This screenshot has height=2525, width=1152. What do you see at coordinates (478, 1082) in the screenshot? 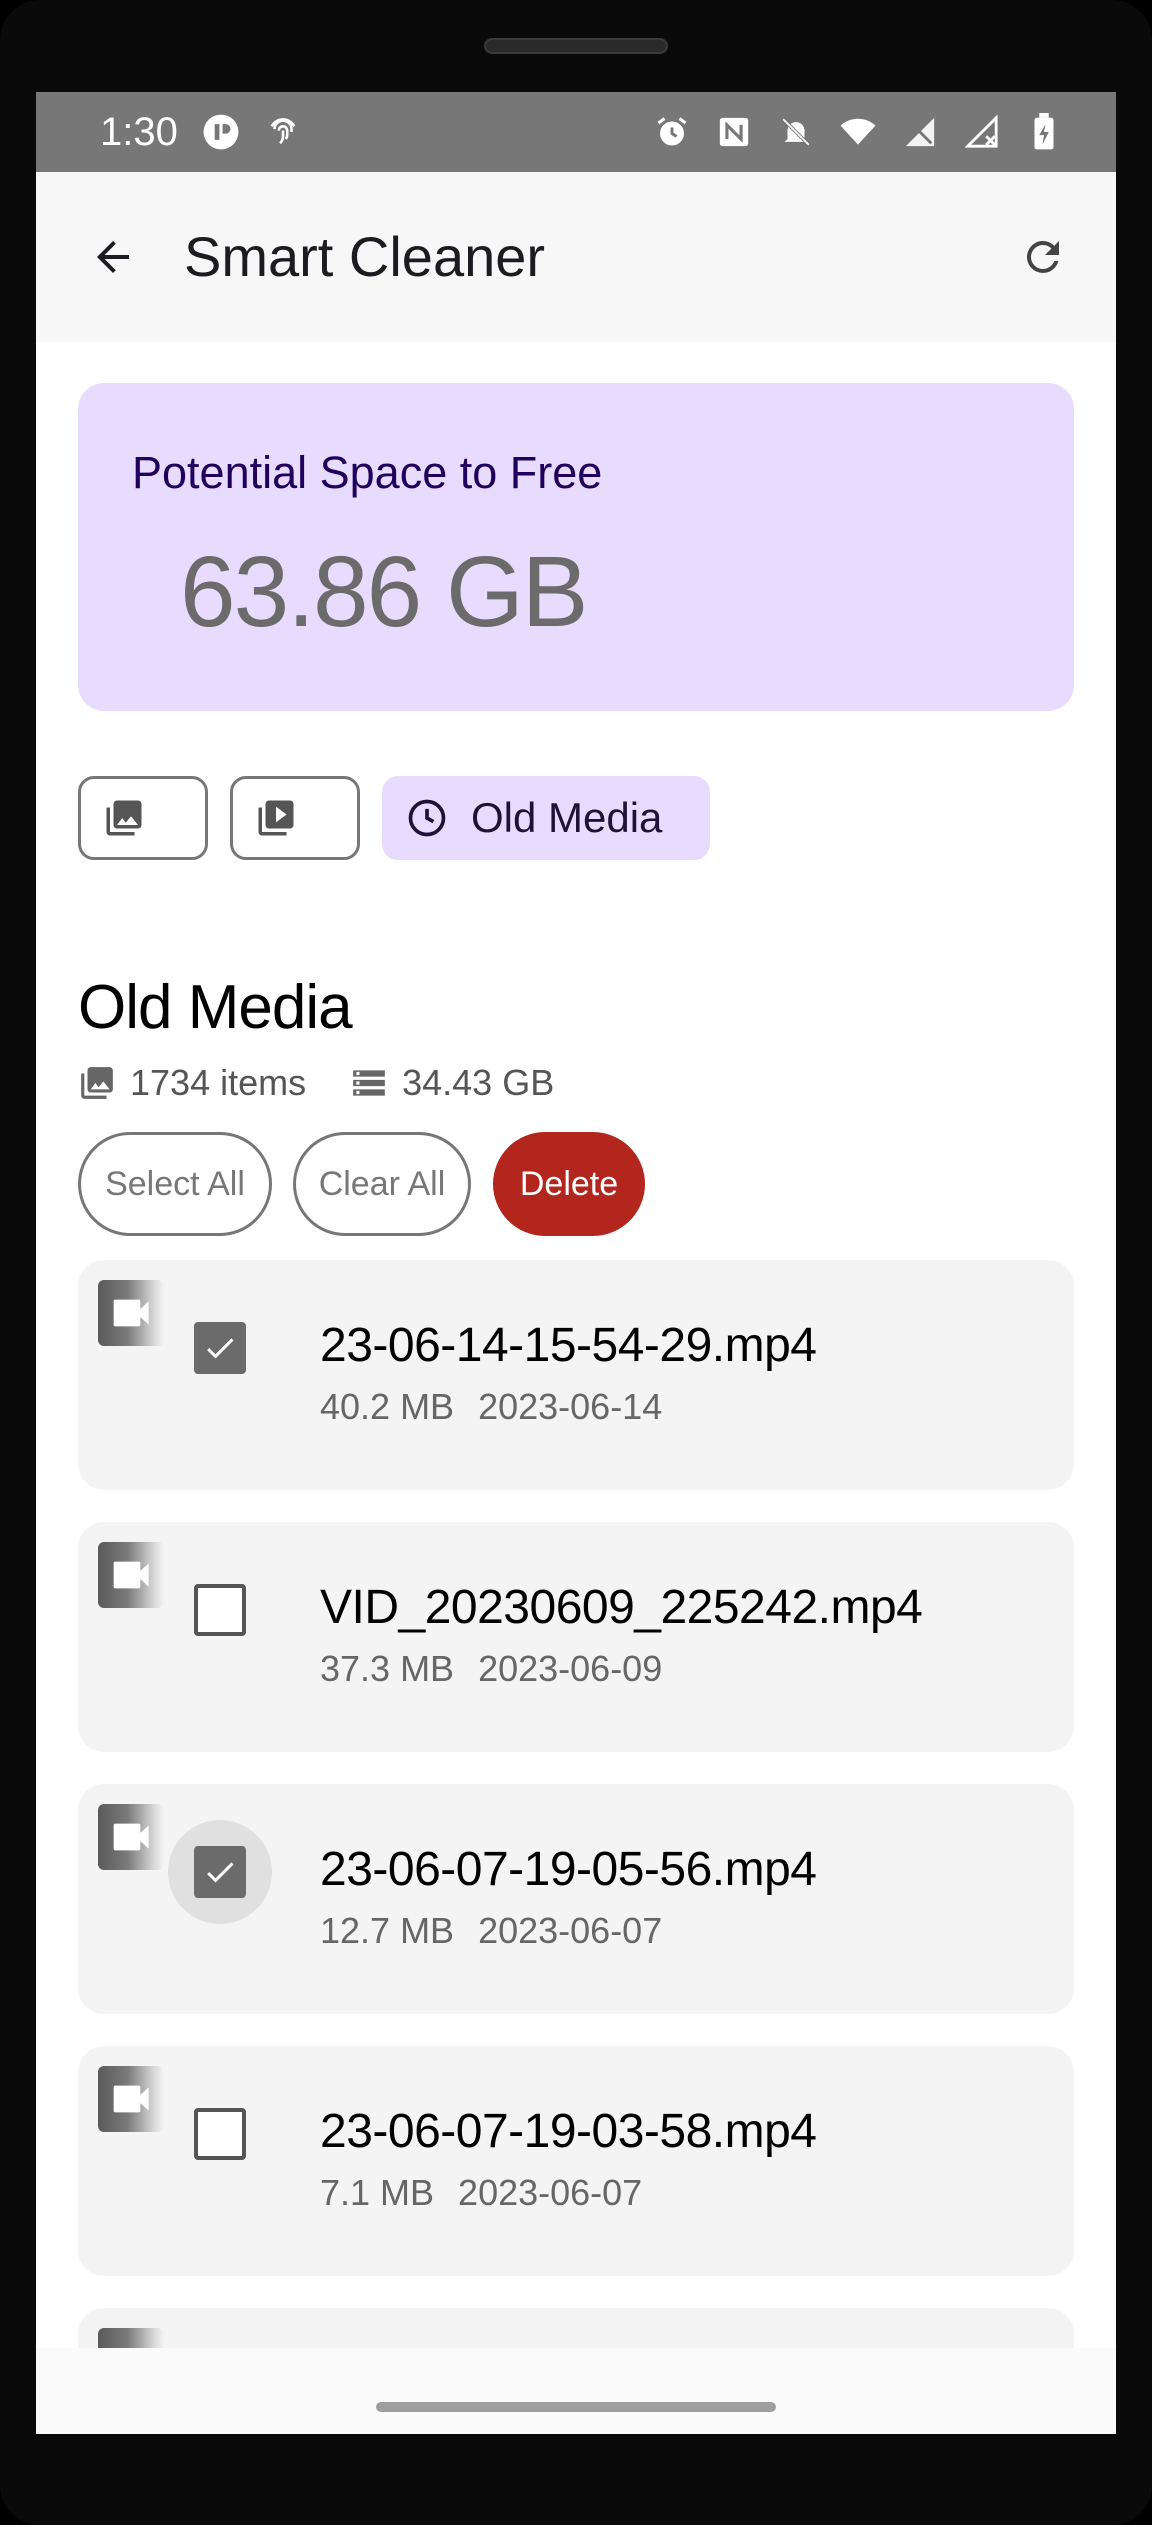
I see `total-size: 34.43 GB` at bounding box center [478, 1082].